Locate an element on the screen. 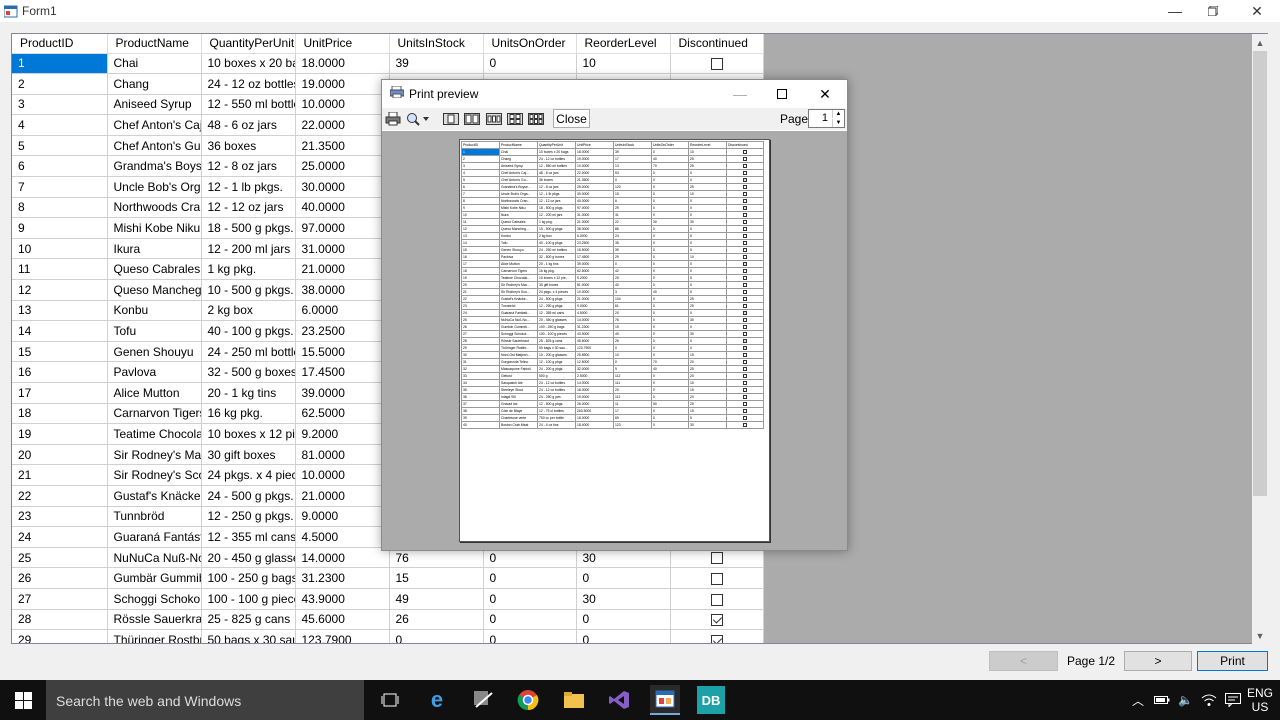 The image size is (1280, 720). database-tool-icon: DB is located at coordinates (711, 700).